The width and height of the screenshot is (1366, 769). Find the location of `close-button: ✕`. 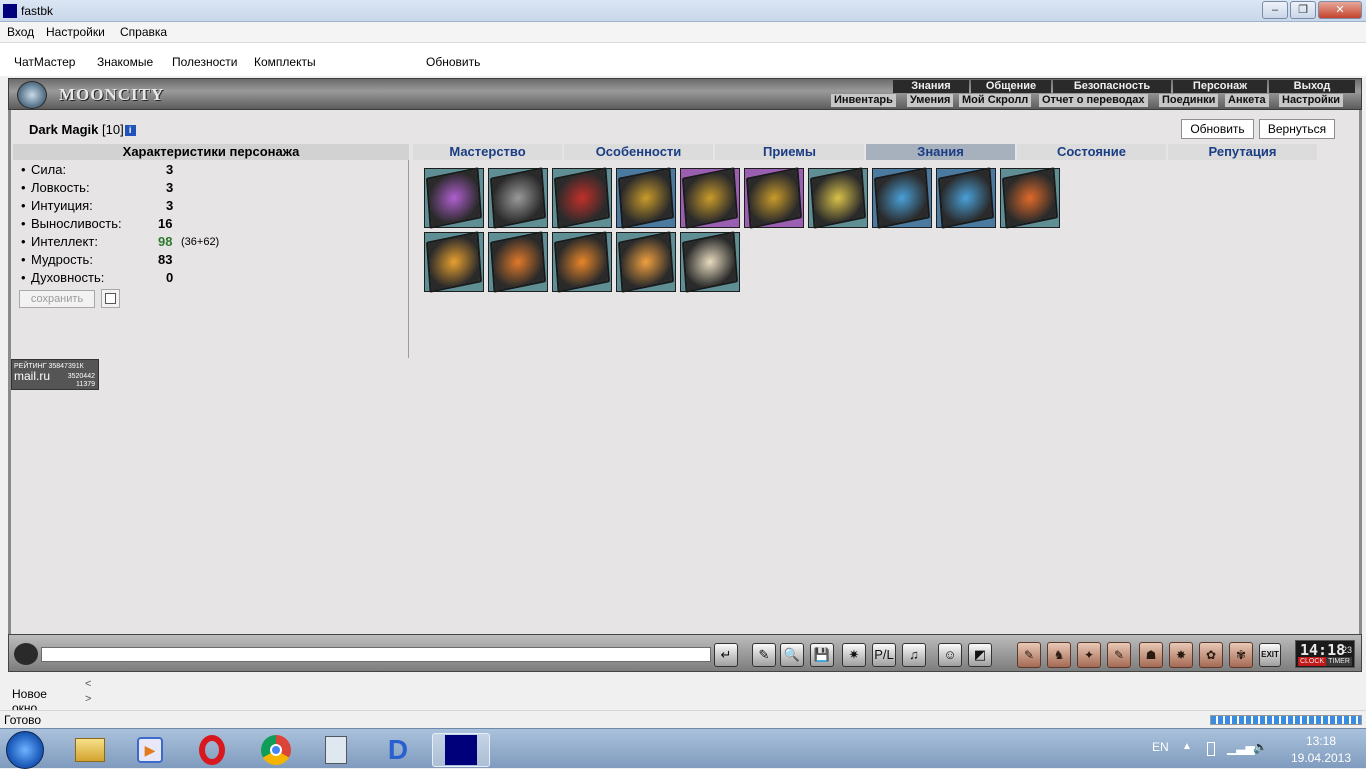

close-button: ✕ is located at coordinates (1340, 10).